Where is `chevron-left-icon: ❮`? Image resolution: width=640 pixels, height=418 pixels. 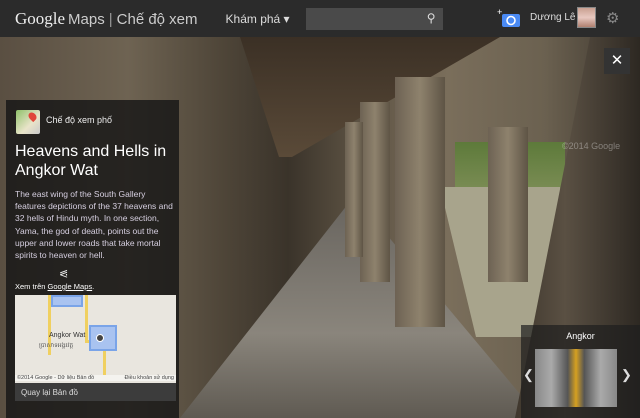
chevron-left-icon: ❮ is located at coordinates (528, 375).